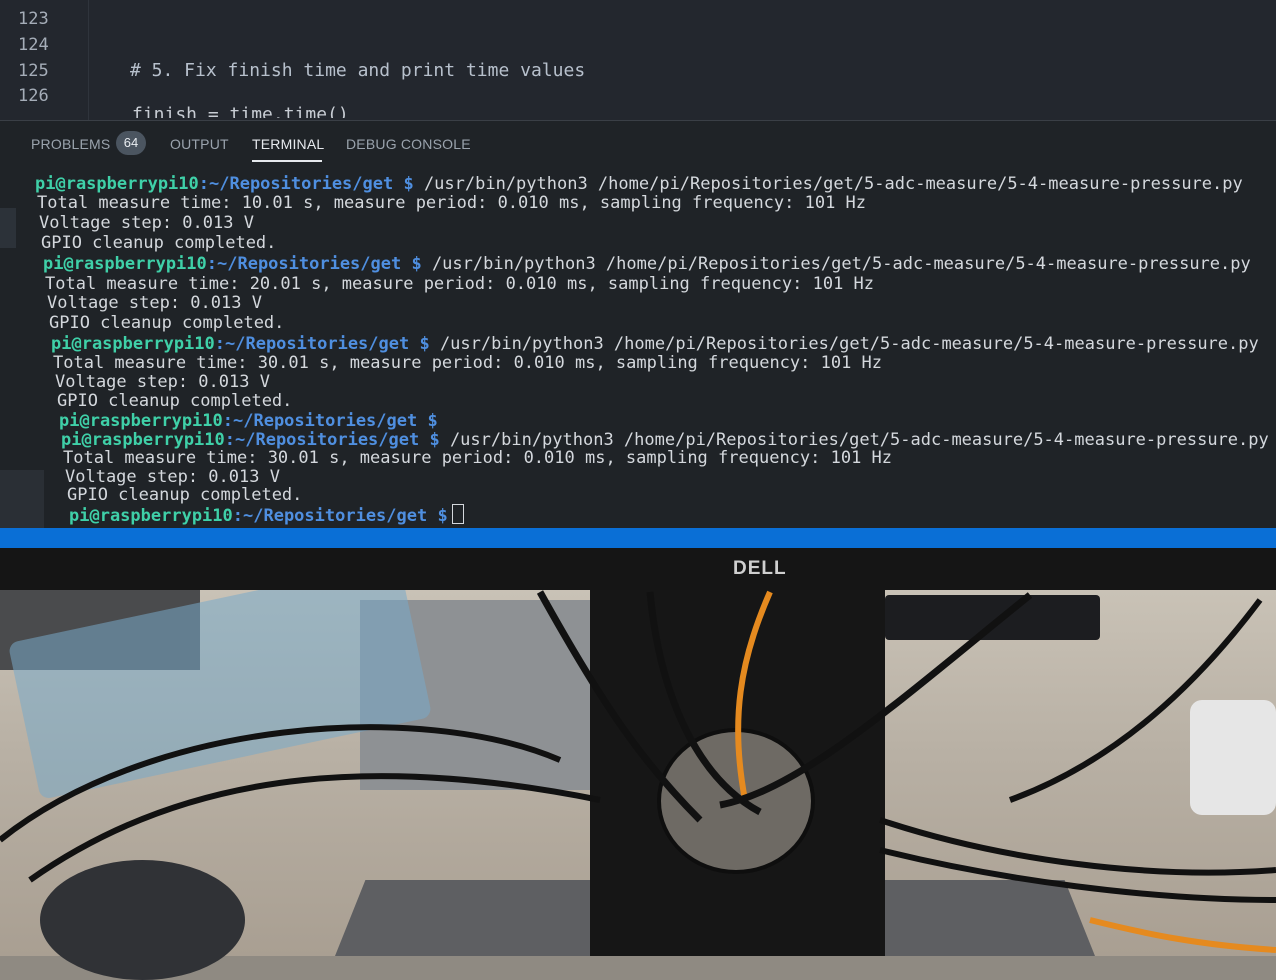 The image size is (1276, 980). I want to click on line-number: 123, so click(33, 19).